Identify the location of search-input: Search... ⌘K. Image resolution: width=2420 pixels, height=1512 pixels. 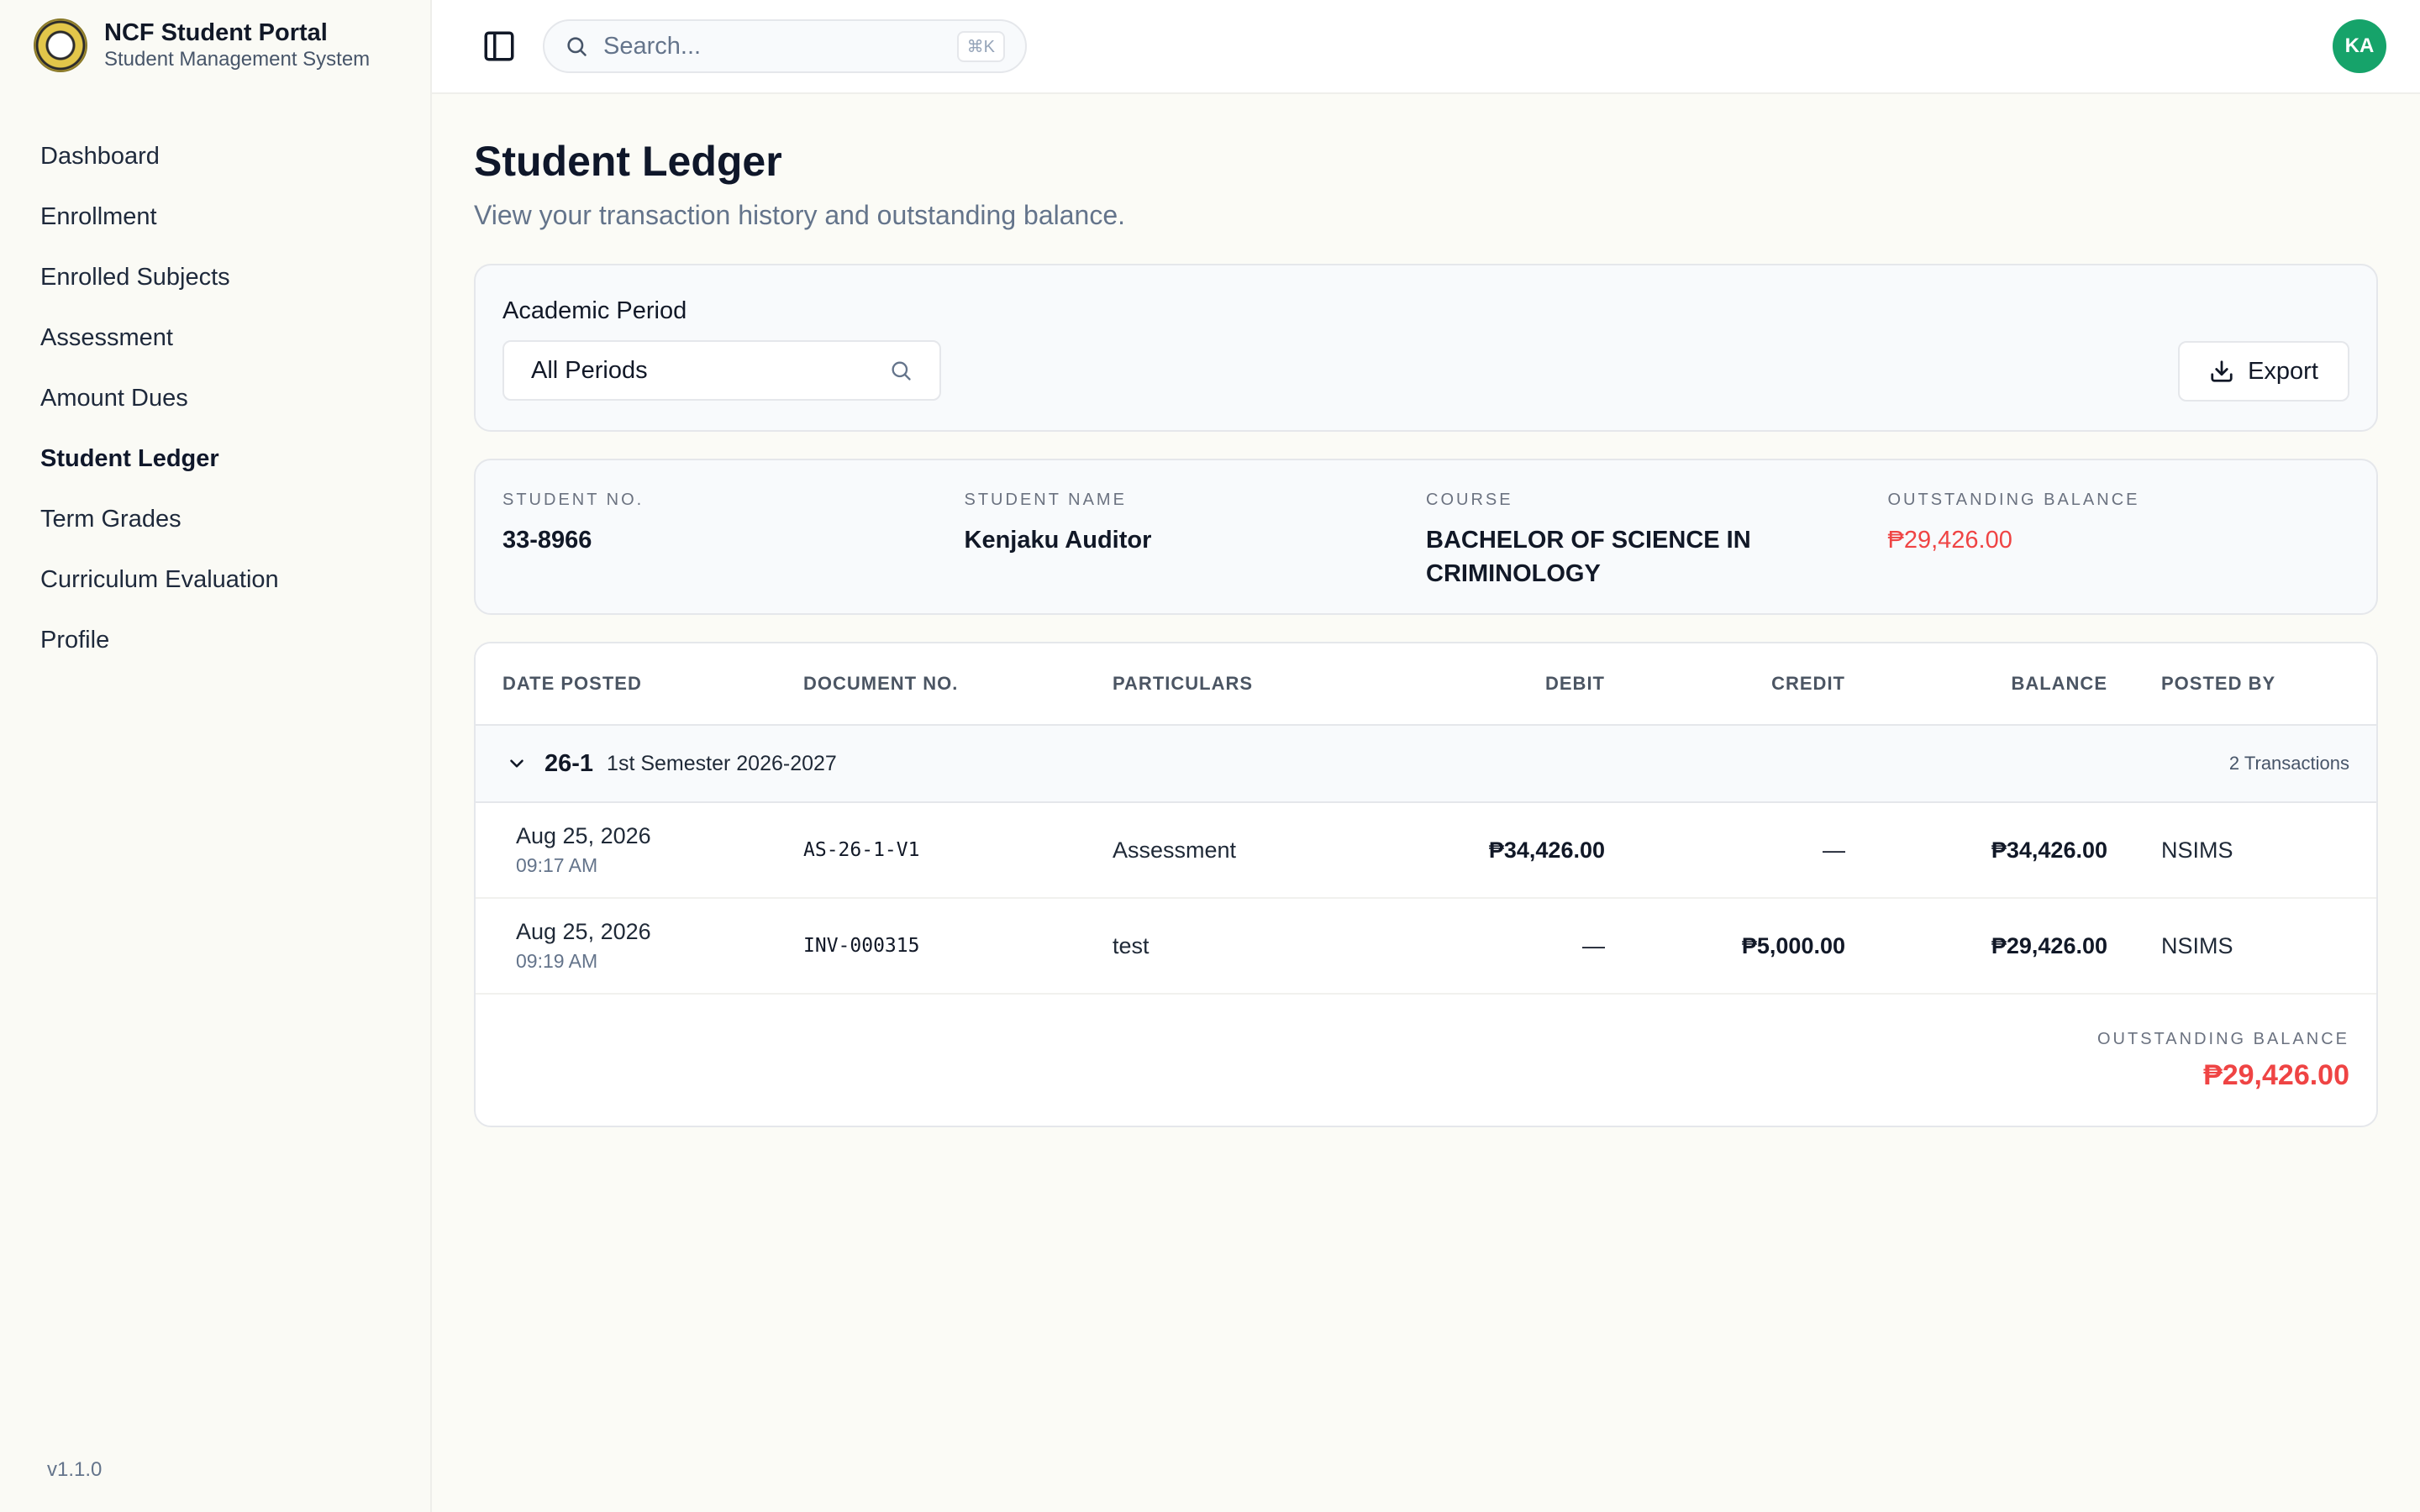
(785, 46).